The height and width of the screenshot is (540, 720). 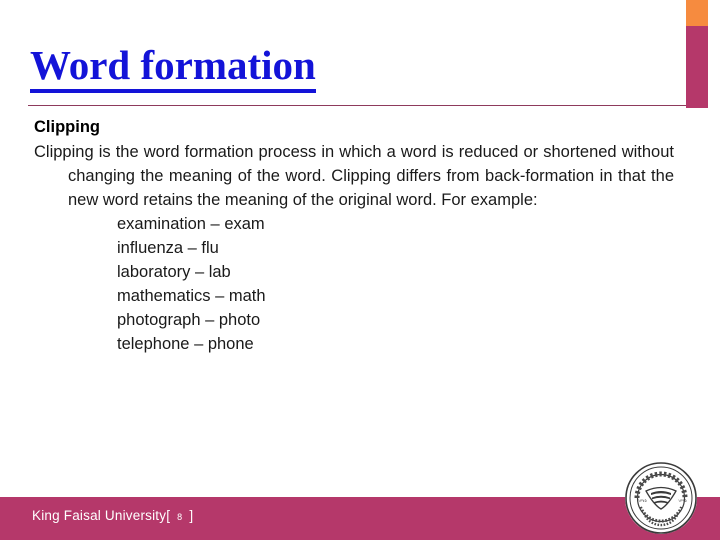 I want to click on footer-credit: King Faisal University[8], so click(x=112, y=515).